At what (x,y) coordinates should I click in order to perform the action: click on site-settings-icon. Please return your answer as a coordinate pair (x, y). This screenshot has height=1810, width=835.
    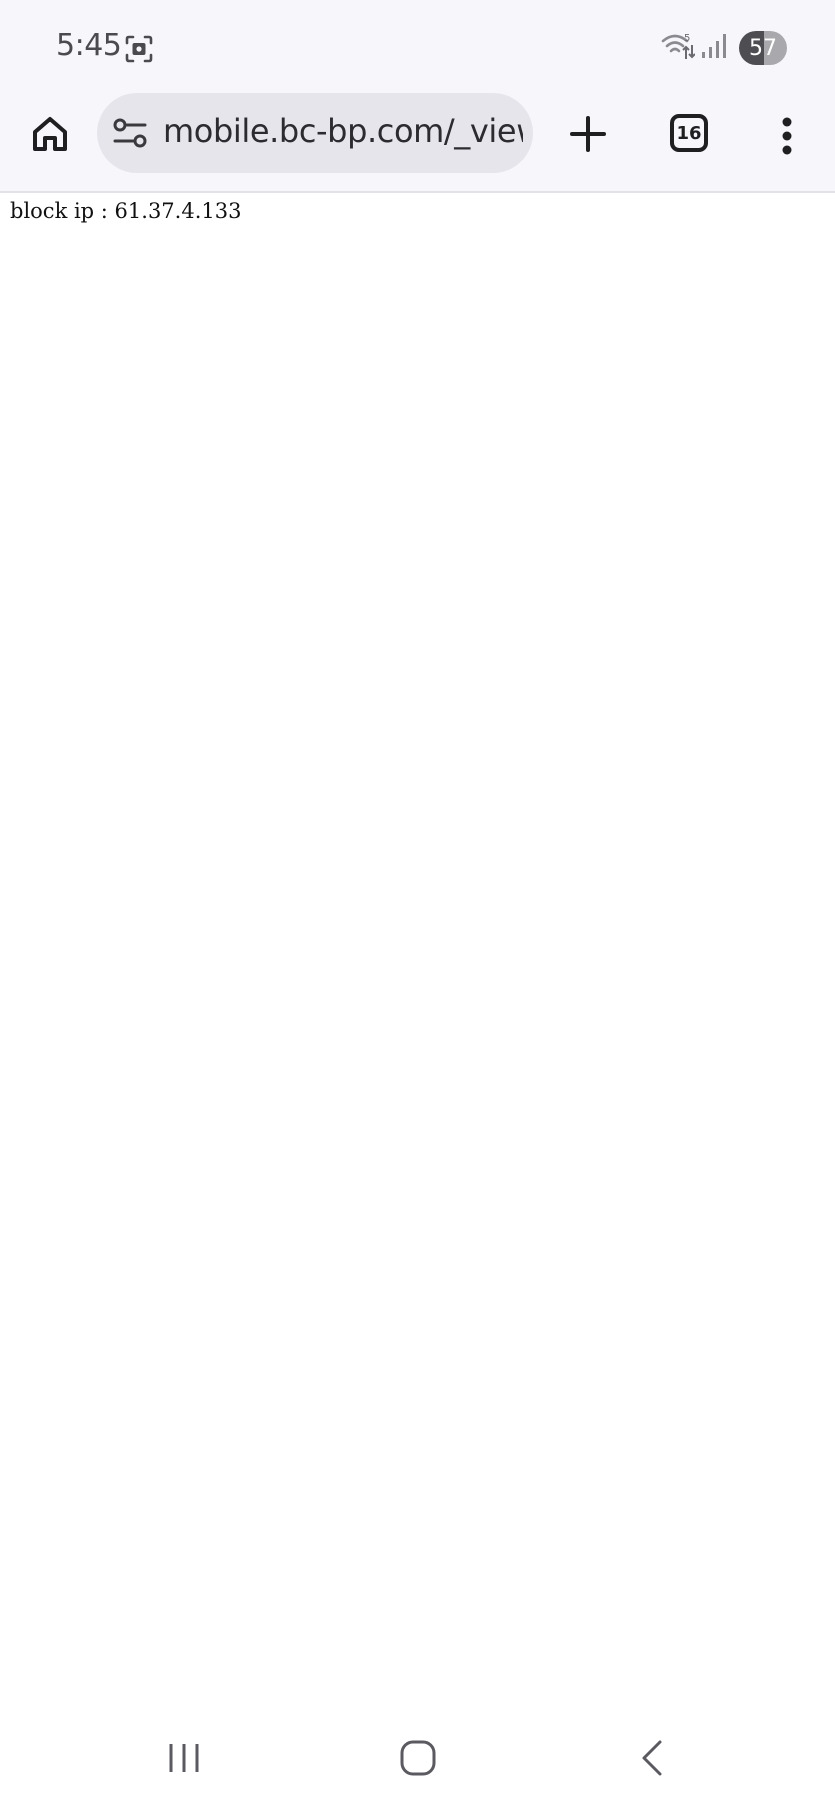
    Looking at the image, I should click on (130, 133).